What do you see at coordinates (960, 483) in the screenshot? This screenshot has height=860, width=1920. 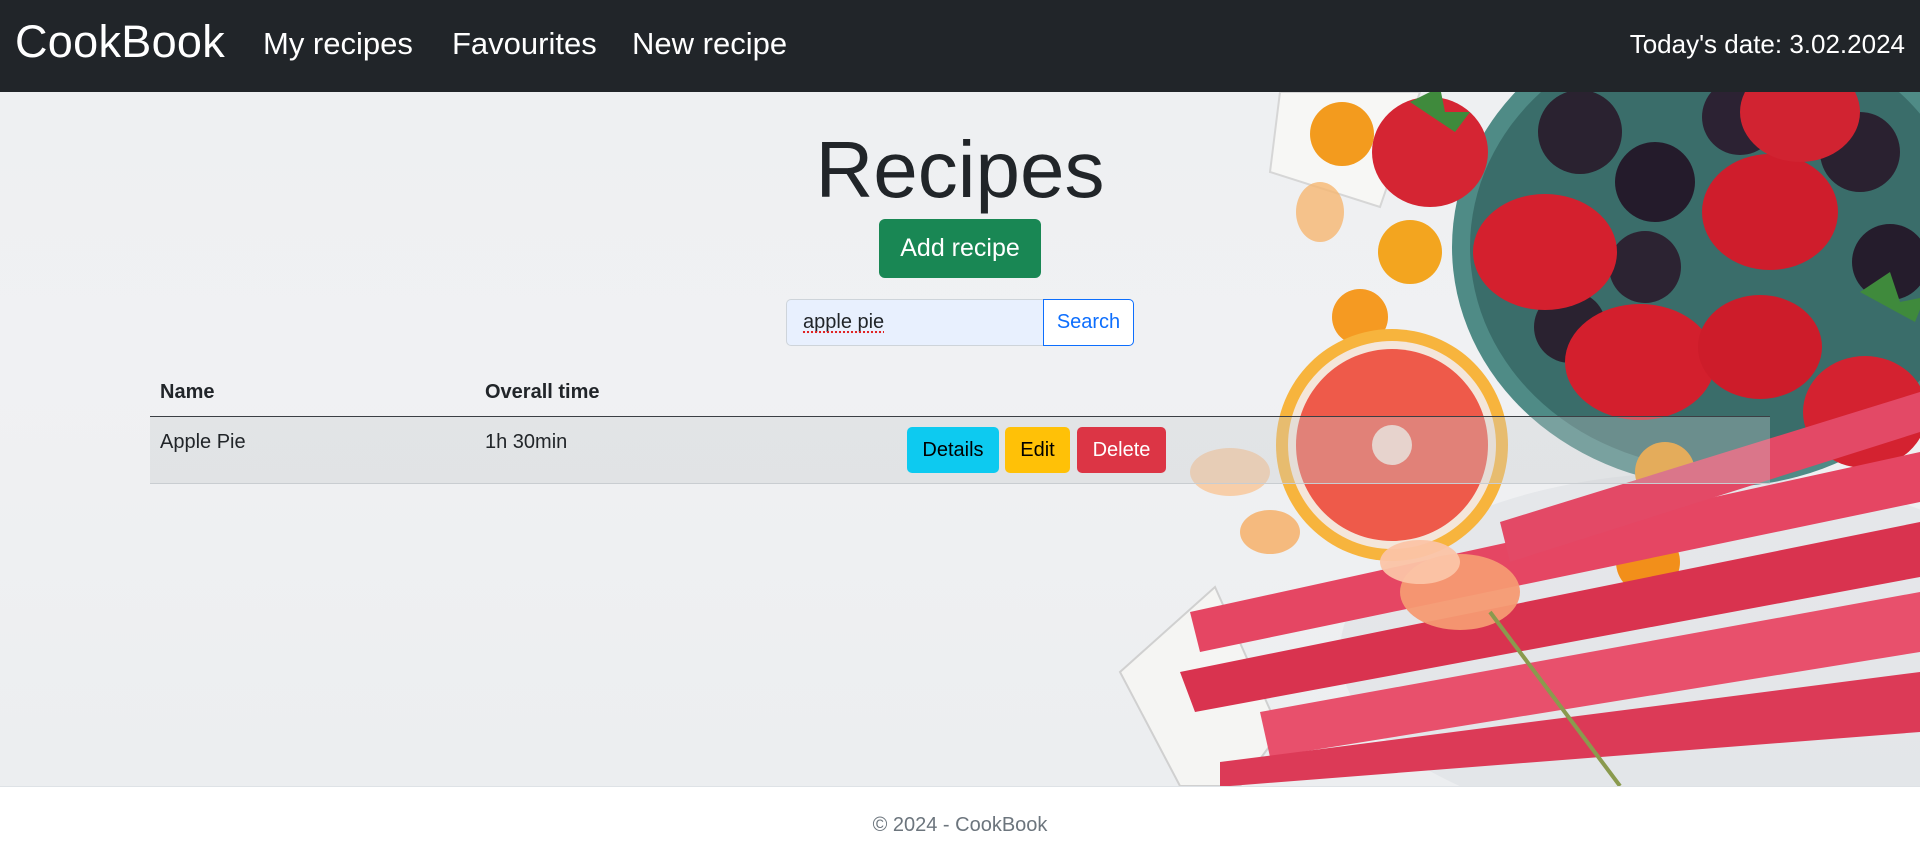 I see `table-row-divider` at bounding box center [960, 483].